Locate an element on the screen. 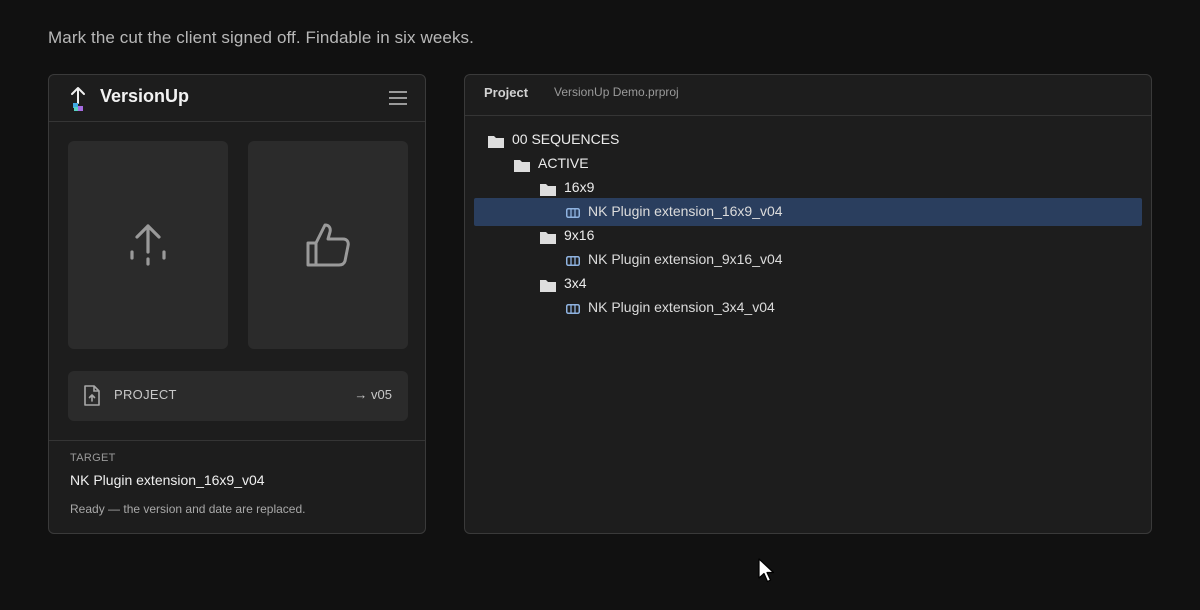 The height and width of the screenshot is (610, 1200). sequence-label: NK Plugin extension_16x9_v04 is located at coordinates (685, 211).